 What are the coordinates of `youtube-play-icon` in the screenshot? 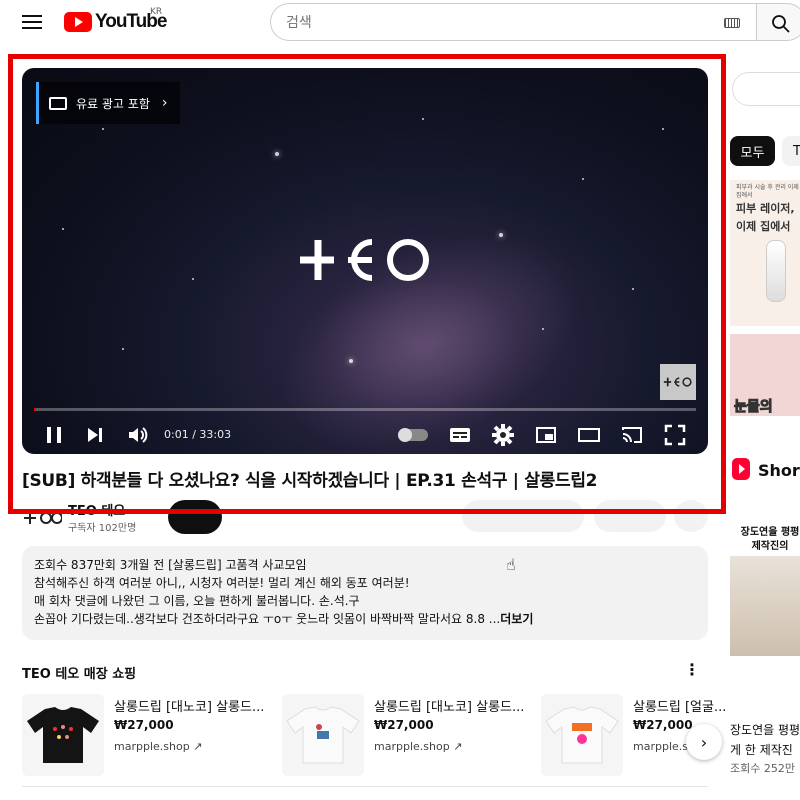 It's located at (78, 22).